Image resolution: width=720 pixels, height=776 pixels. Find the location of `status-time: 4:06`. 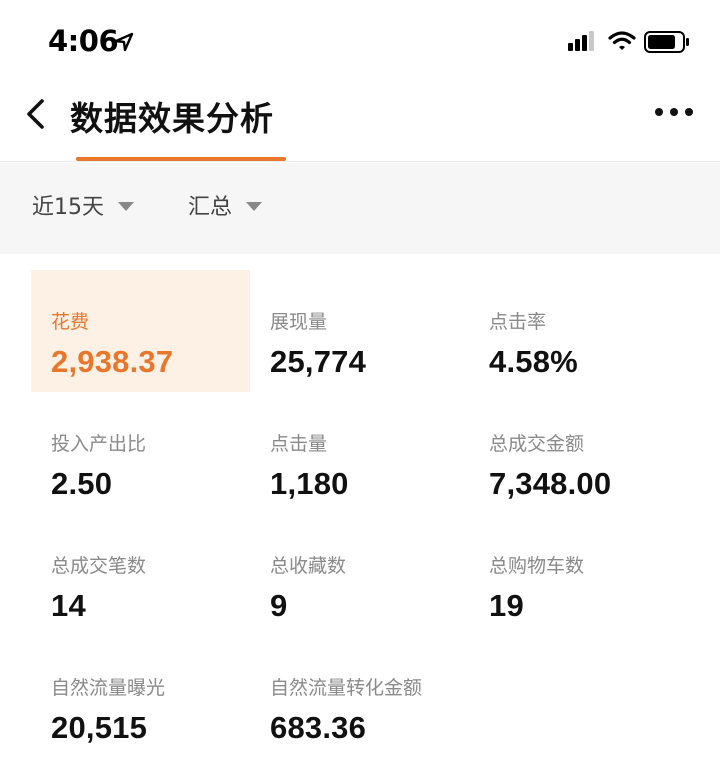

status-time: 4:06 is located at coordinates (83, 41).